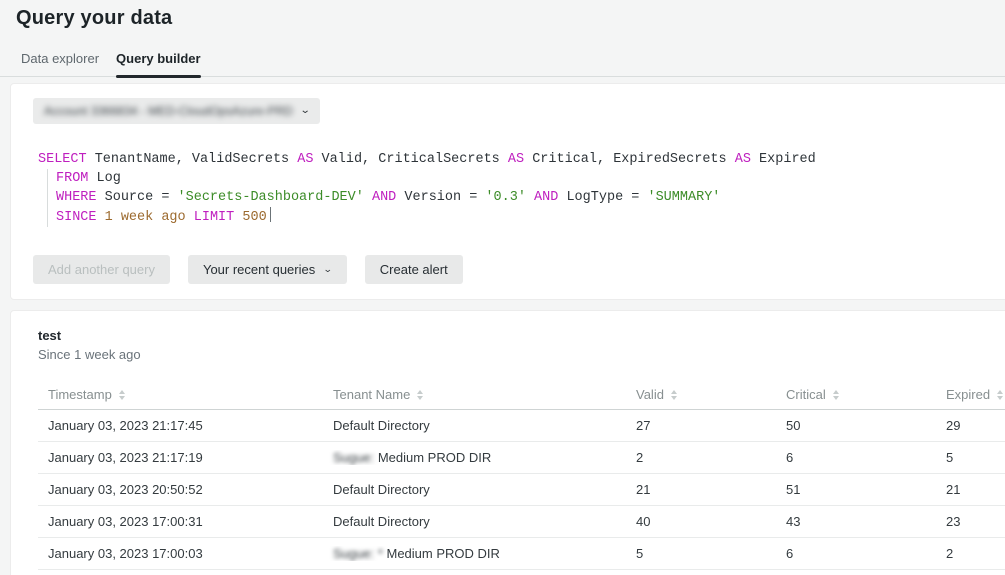  Describe the element at coordinates (856, 394) in the screenshot. I see `column-header-critical: Critical` at that location.